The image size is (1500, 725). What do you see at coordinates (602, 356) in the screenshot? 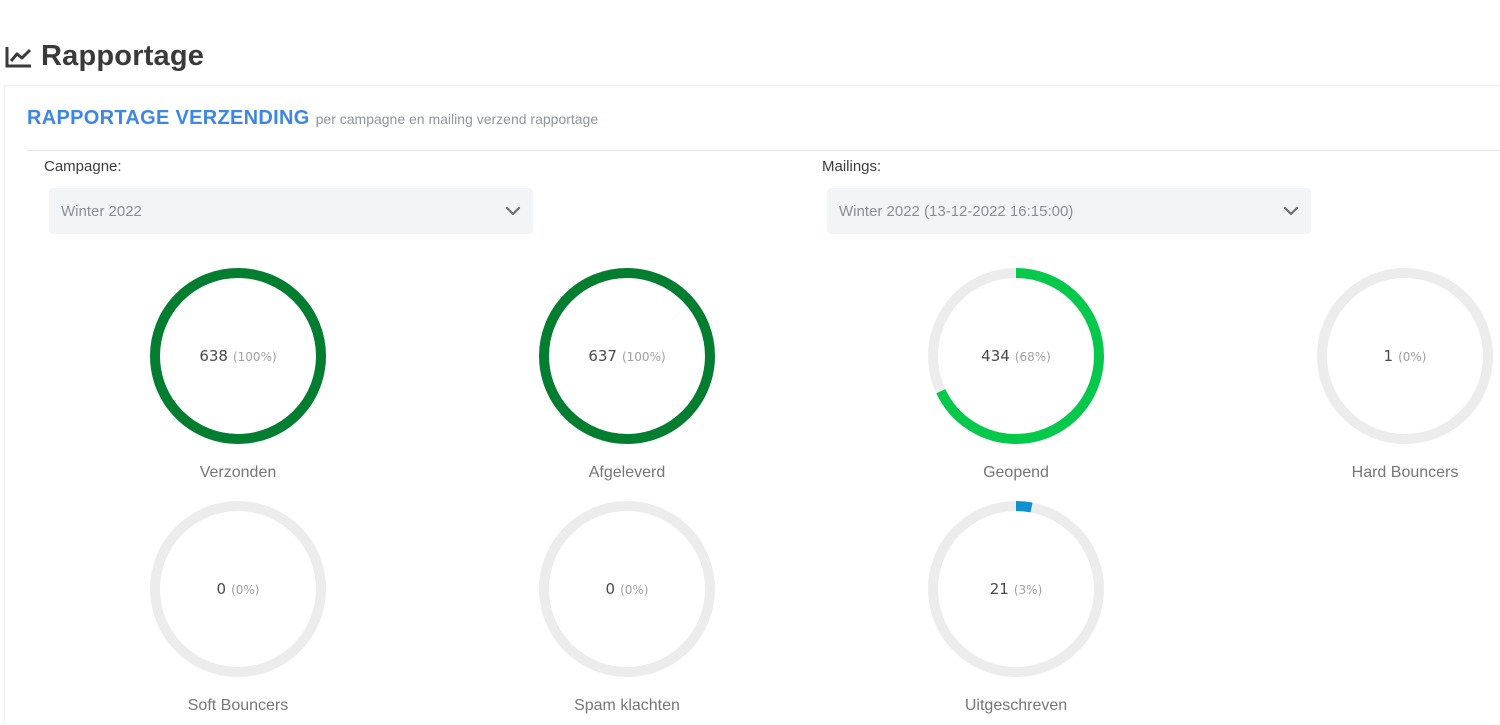
I see `gauge-value: 637` at bounding box center [602, 356].